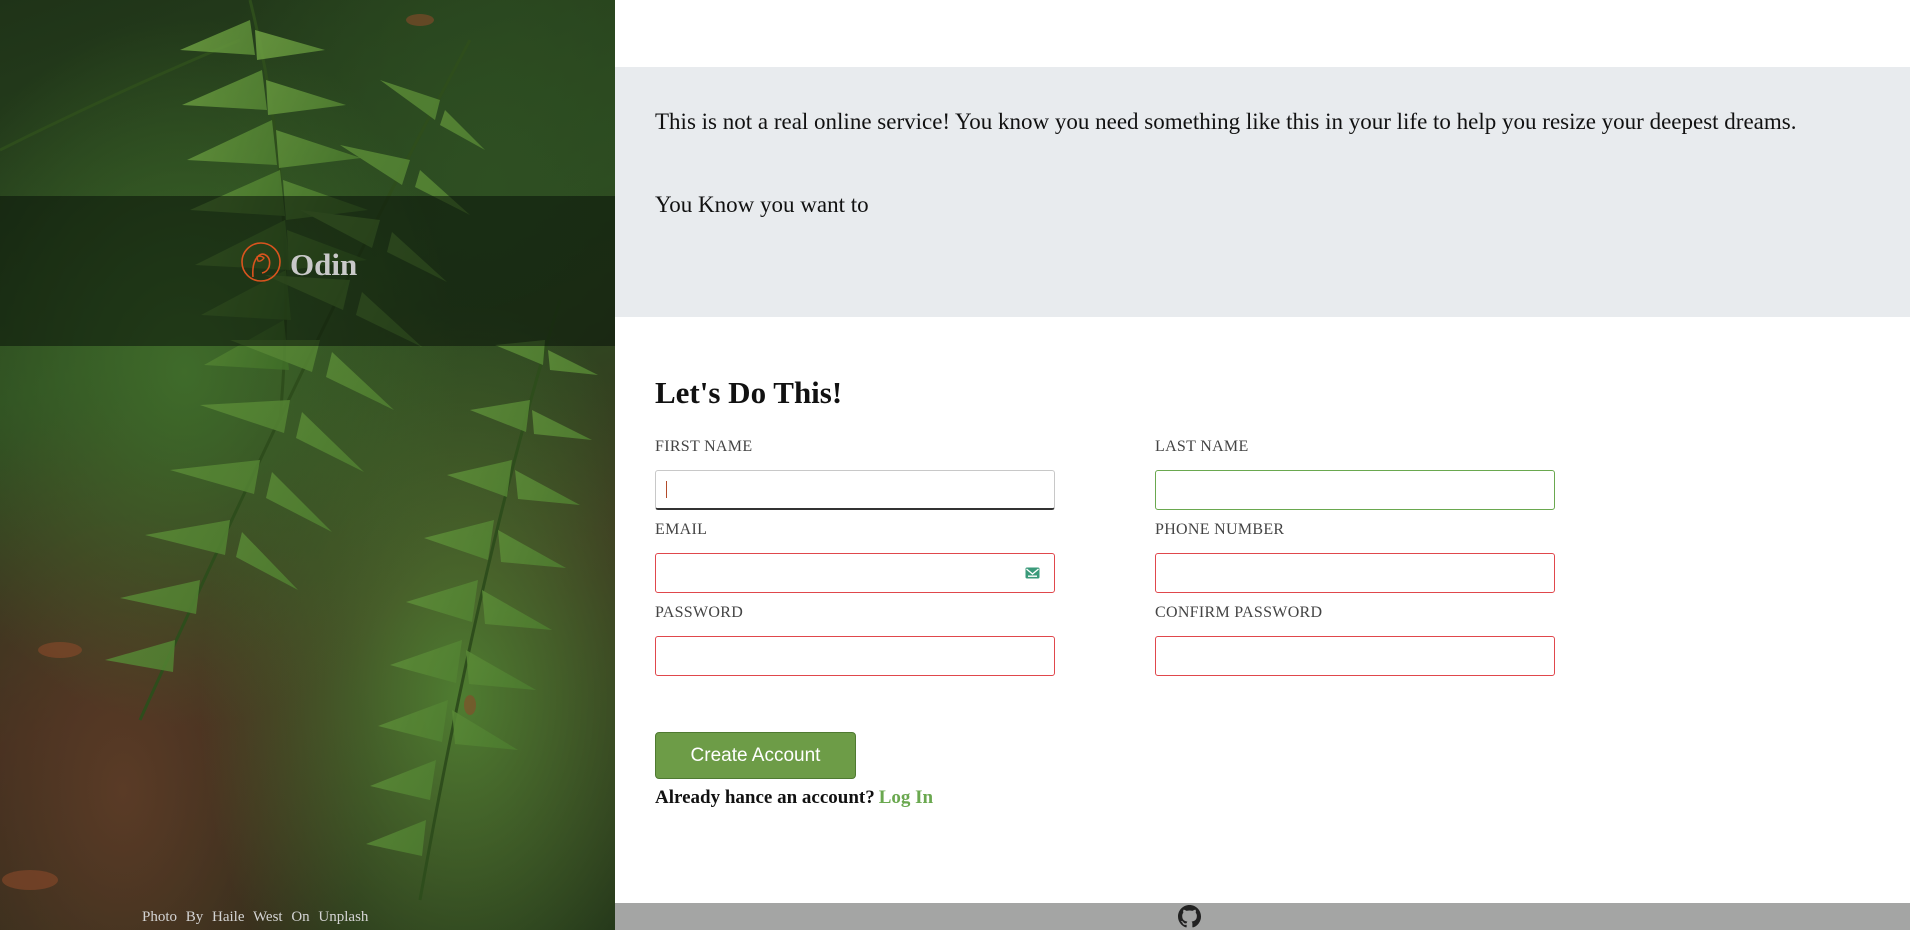 This screenshot has width=1910, height=930. I want to click on login-link: Log In, so click(906, 797).